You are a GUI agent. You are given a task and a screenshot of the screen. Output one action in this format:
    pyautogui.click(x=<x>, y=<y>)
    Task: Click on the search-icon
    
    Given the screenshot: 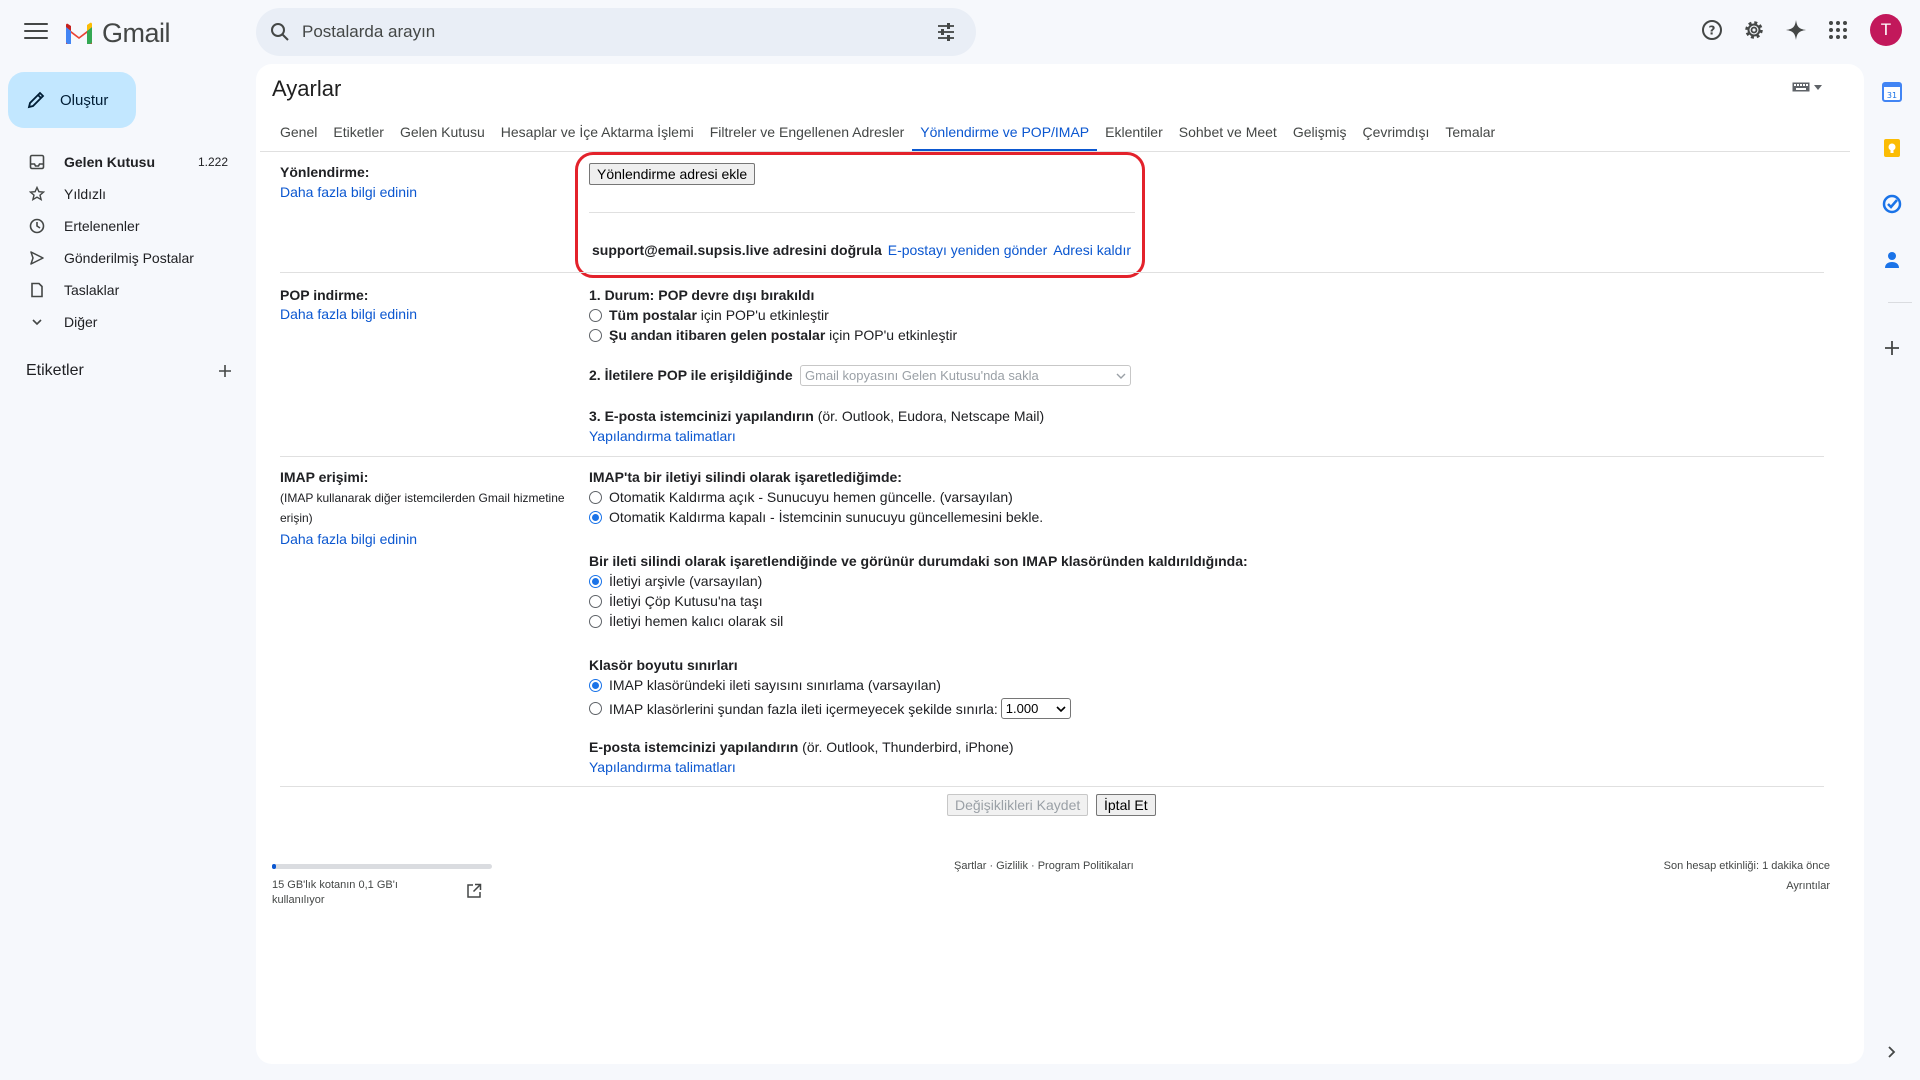 What is the action you would take?
    pyautogui.click(x=280, y=32)
    